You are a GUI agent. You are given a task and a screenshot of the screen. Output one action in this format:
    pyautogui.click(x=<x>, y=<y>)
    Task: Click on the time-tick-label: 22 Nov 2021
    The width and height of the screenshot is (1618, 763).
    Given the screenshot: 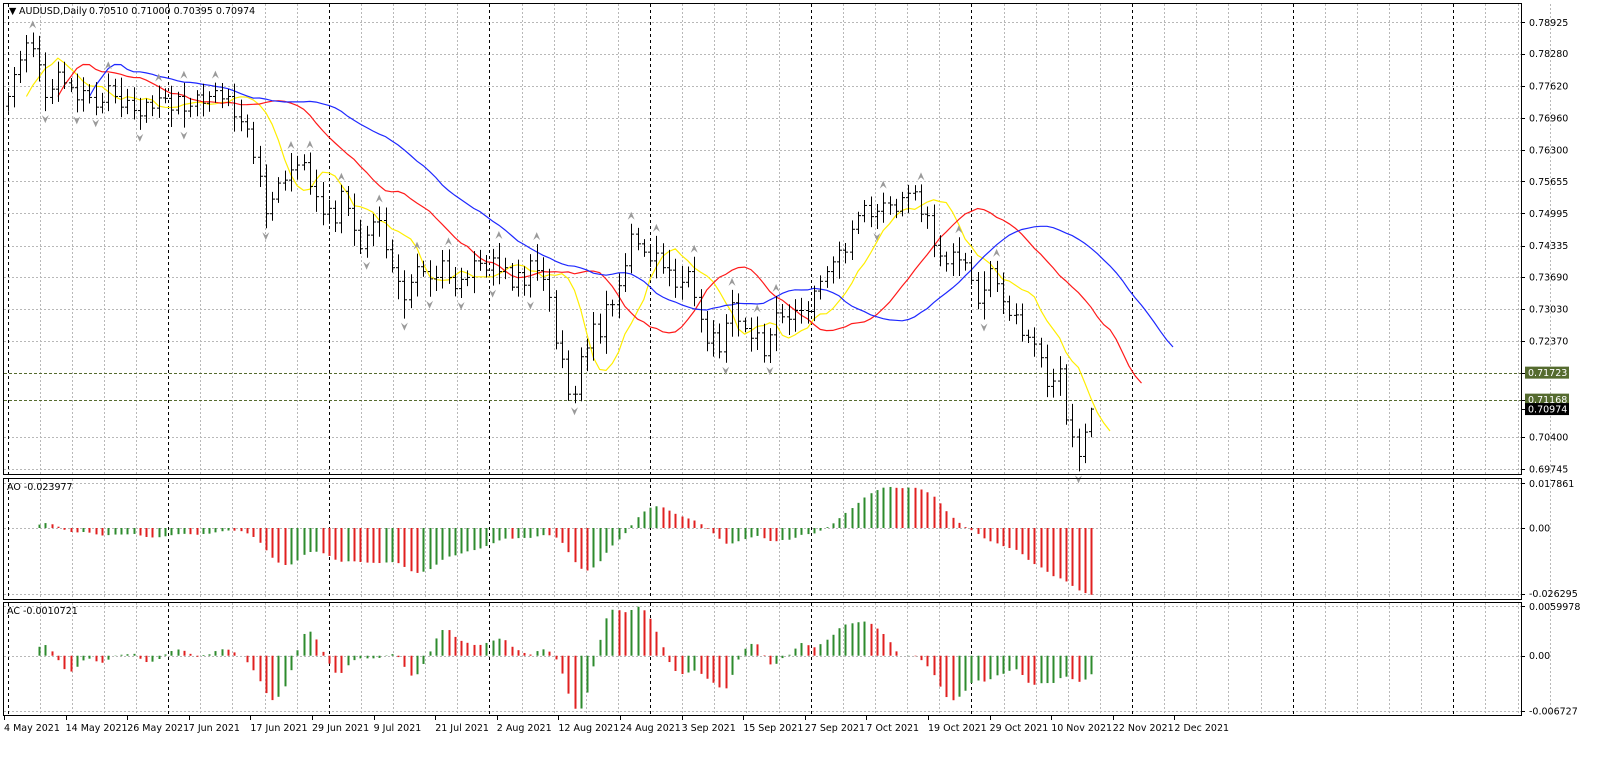 What is the action you would take?
    pyautogui.click(x=1143, y=728)
    